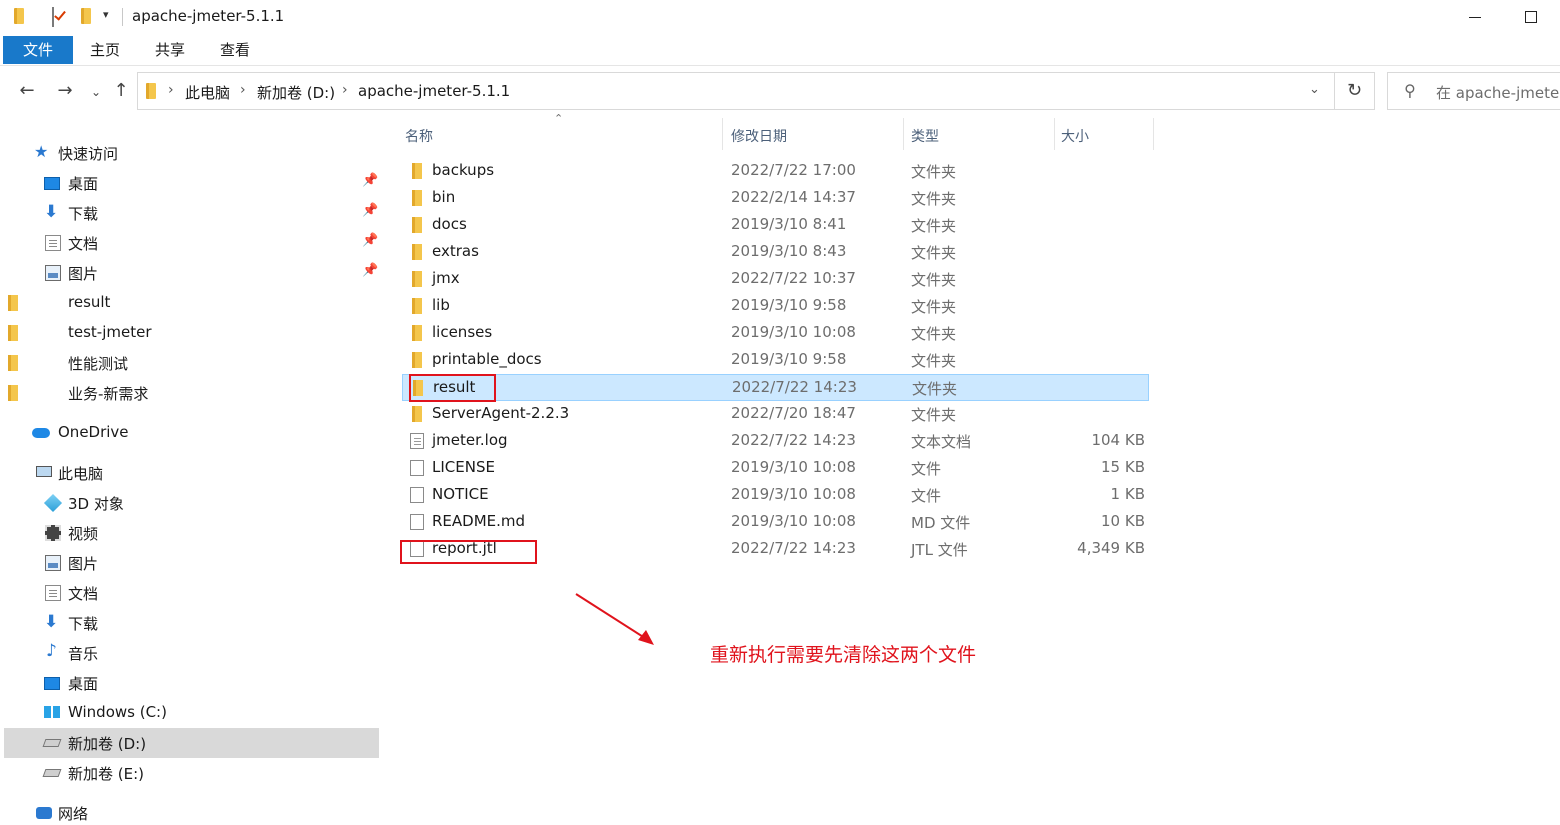 This screenshot has width=1560, height=825. Describe the element at coordinates (53, 593) in the screenshot. I see `document-icon` at that location.